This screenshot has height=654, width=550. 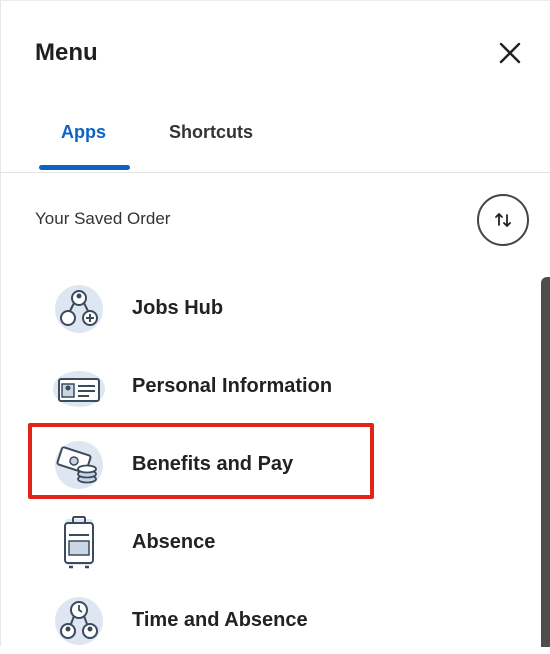 What do you see at coordinates (83, 132) in the screenshot?
I see `tab-apps: Apps` at bounding box center [83, 132].